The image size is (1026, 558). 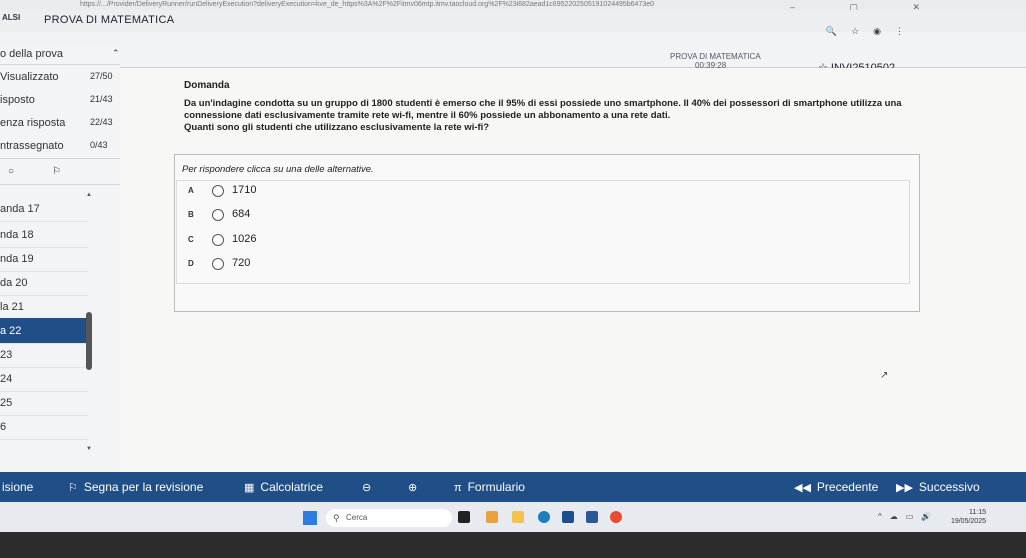 I want to click on calculator-button: ▦ Calcolatrice, so click(x=283, y=487).